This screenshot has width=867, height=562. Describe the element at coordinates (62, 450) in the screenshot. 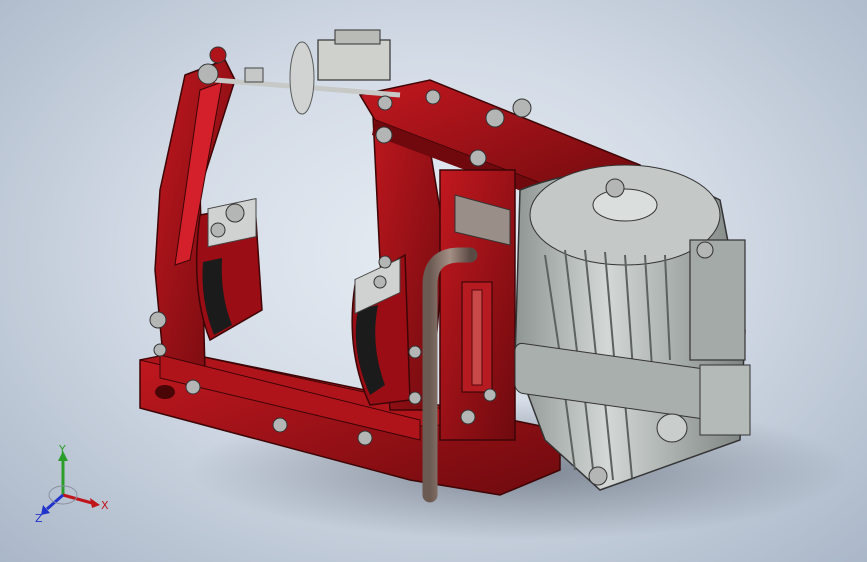

I see `y-axis-label: Y` at that location.